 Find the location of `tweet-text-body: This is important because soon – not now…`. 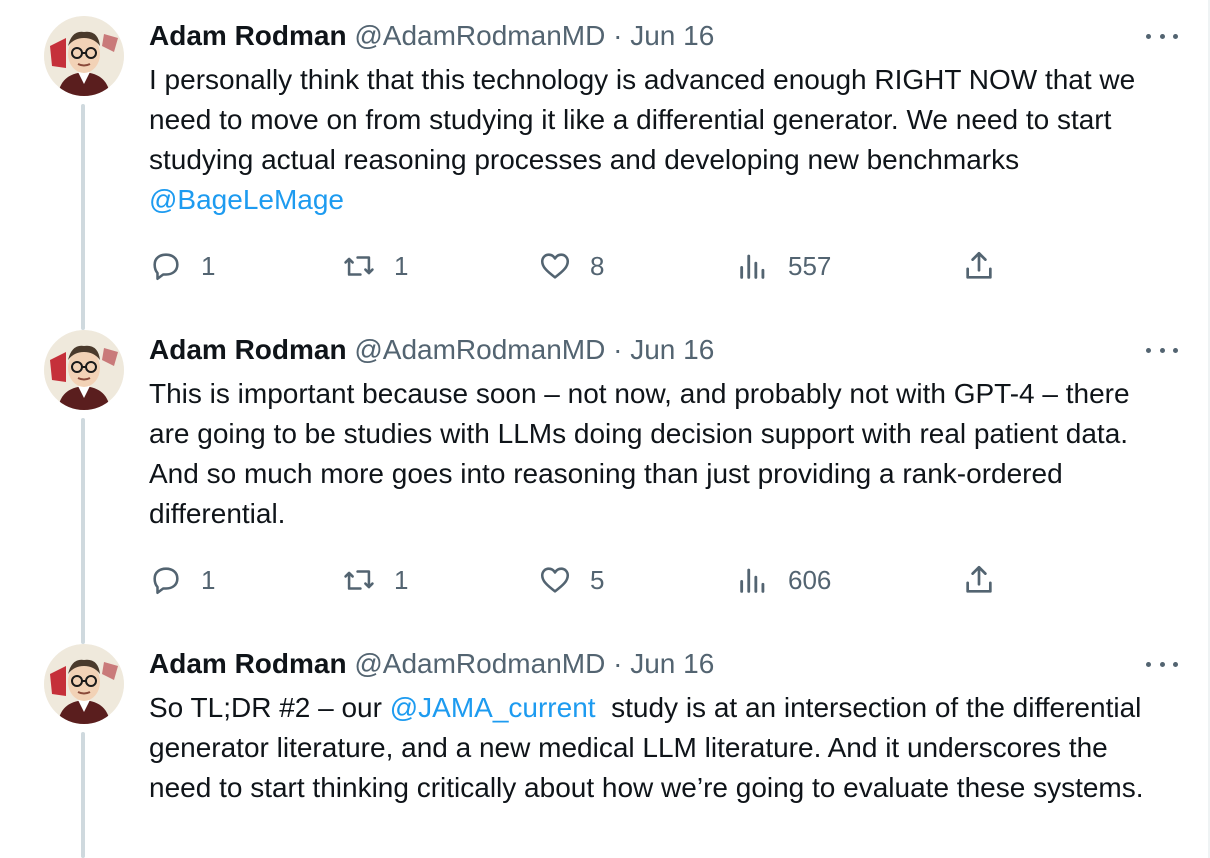

tweet-text-body: This is important because soon – not now… is located at coordinates (639, 453).